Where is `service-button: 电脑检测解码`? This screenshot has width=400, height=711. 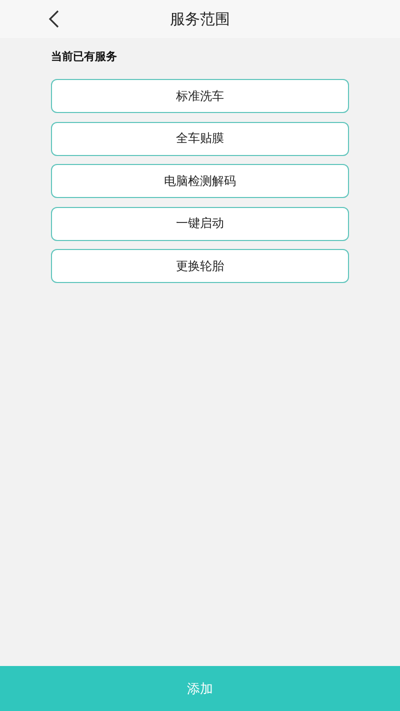
service-button: 电脑检测解码 is located at coordinates (200, 181).